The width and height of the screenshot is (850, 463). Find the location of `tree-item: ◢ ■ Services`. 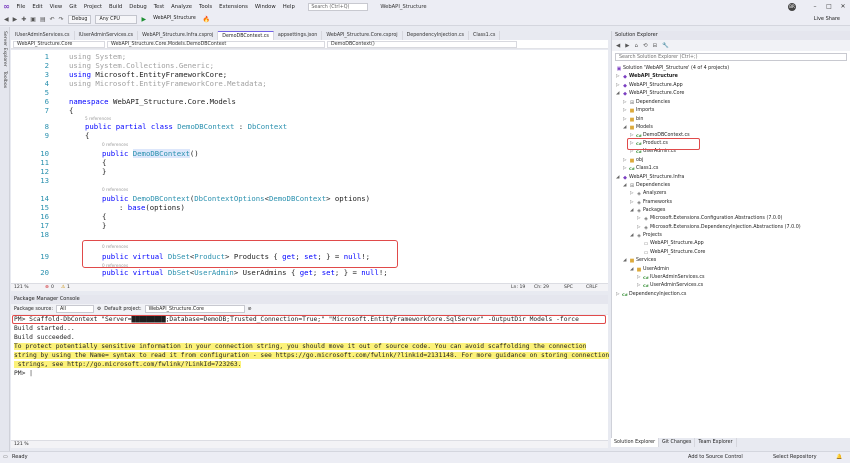

tree-item: ◢ ■ Services is located at coordinates (639, 261).